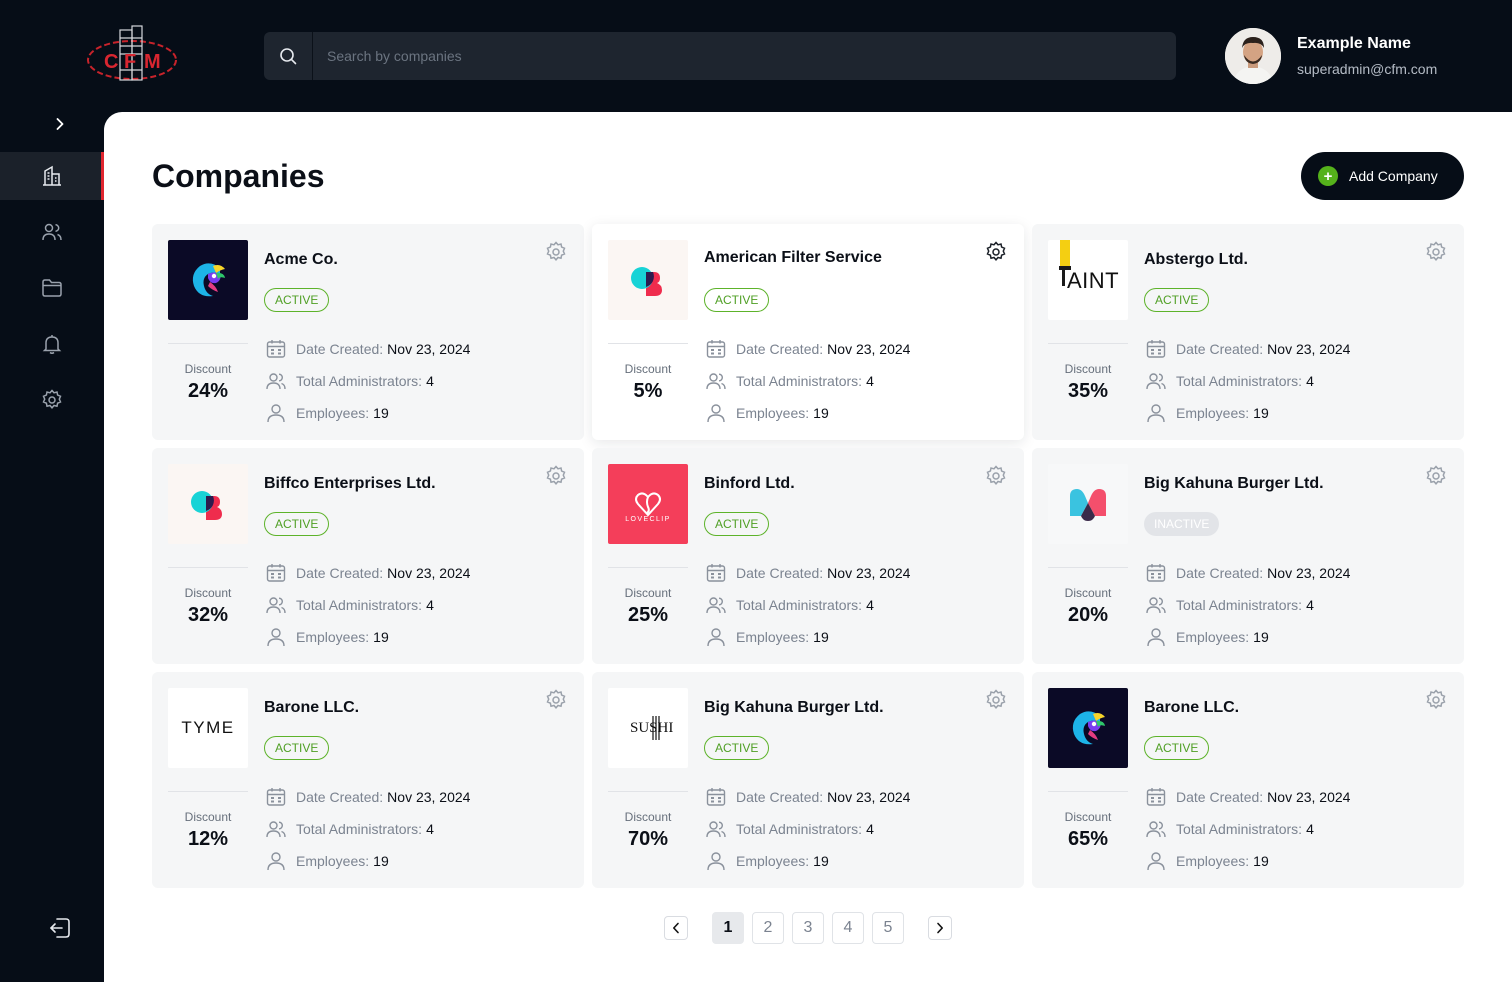  What do you see at coordinates (52, 232) in the screenshot?
I see `sidebar-item-users` at bounding box center [52, 232].